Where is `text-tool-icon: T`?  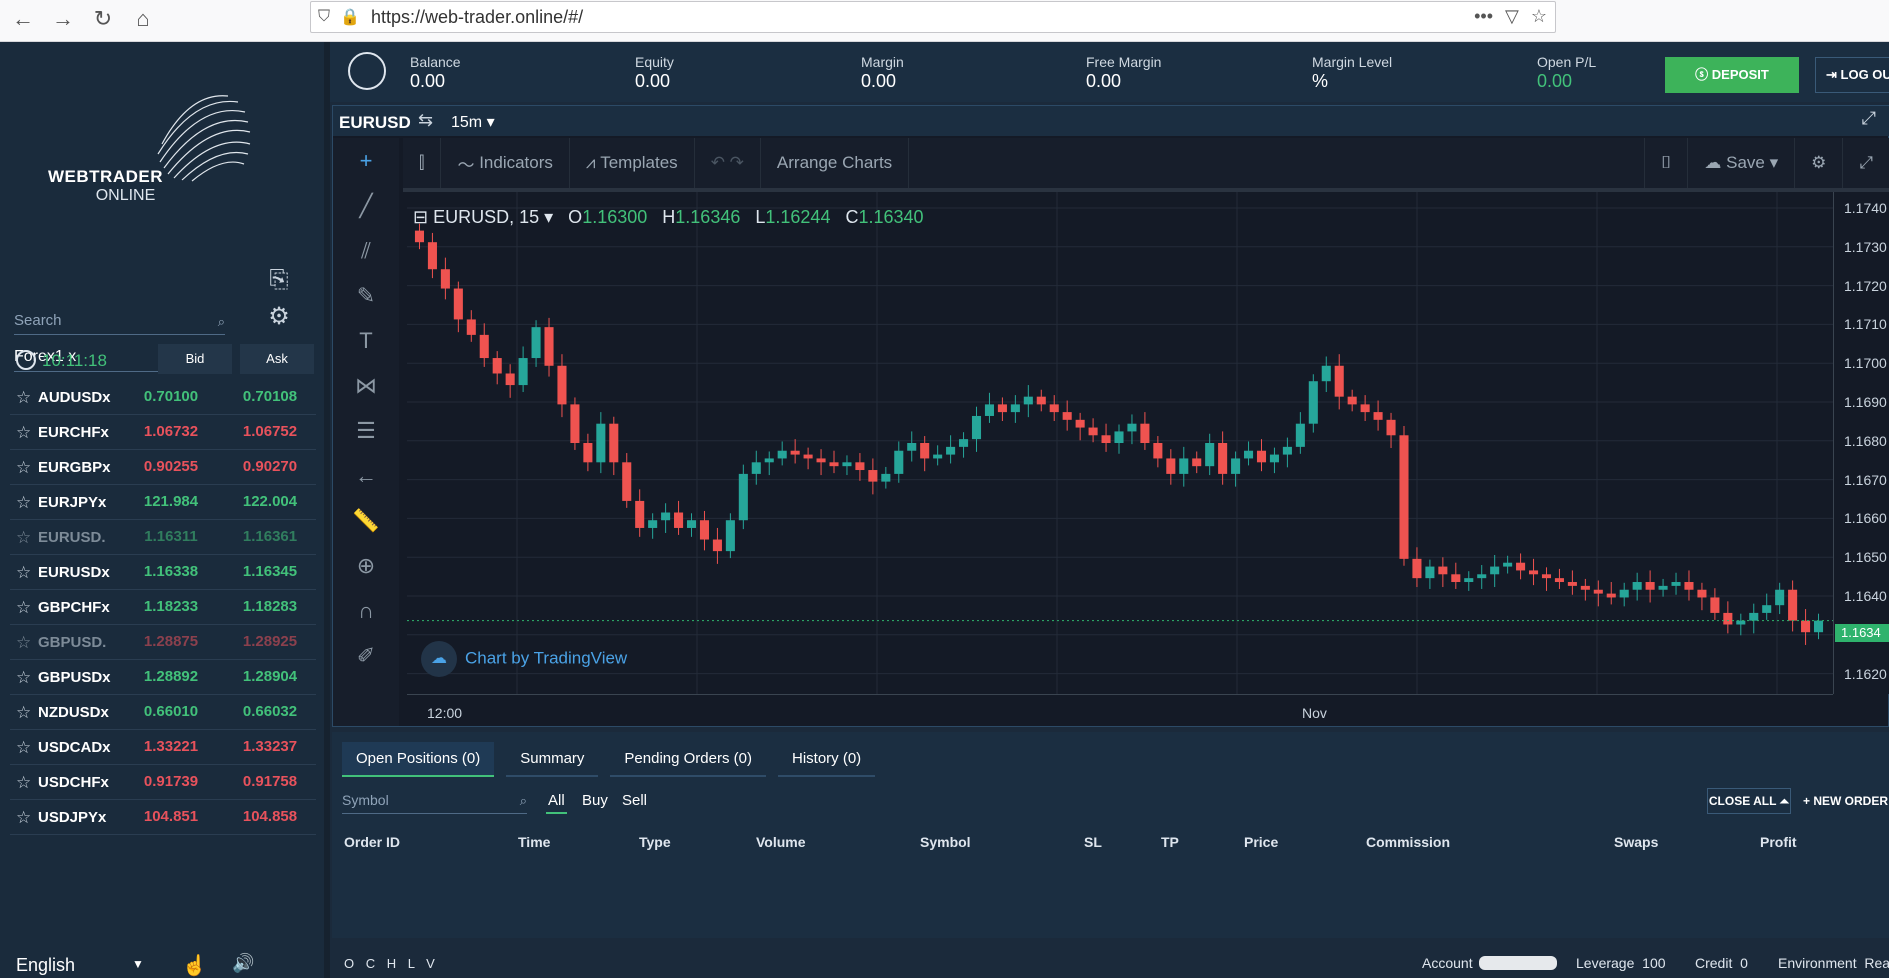 text-tool-icon: T is located at coordinates (366, 340).